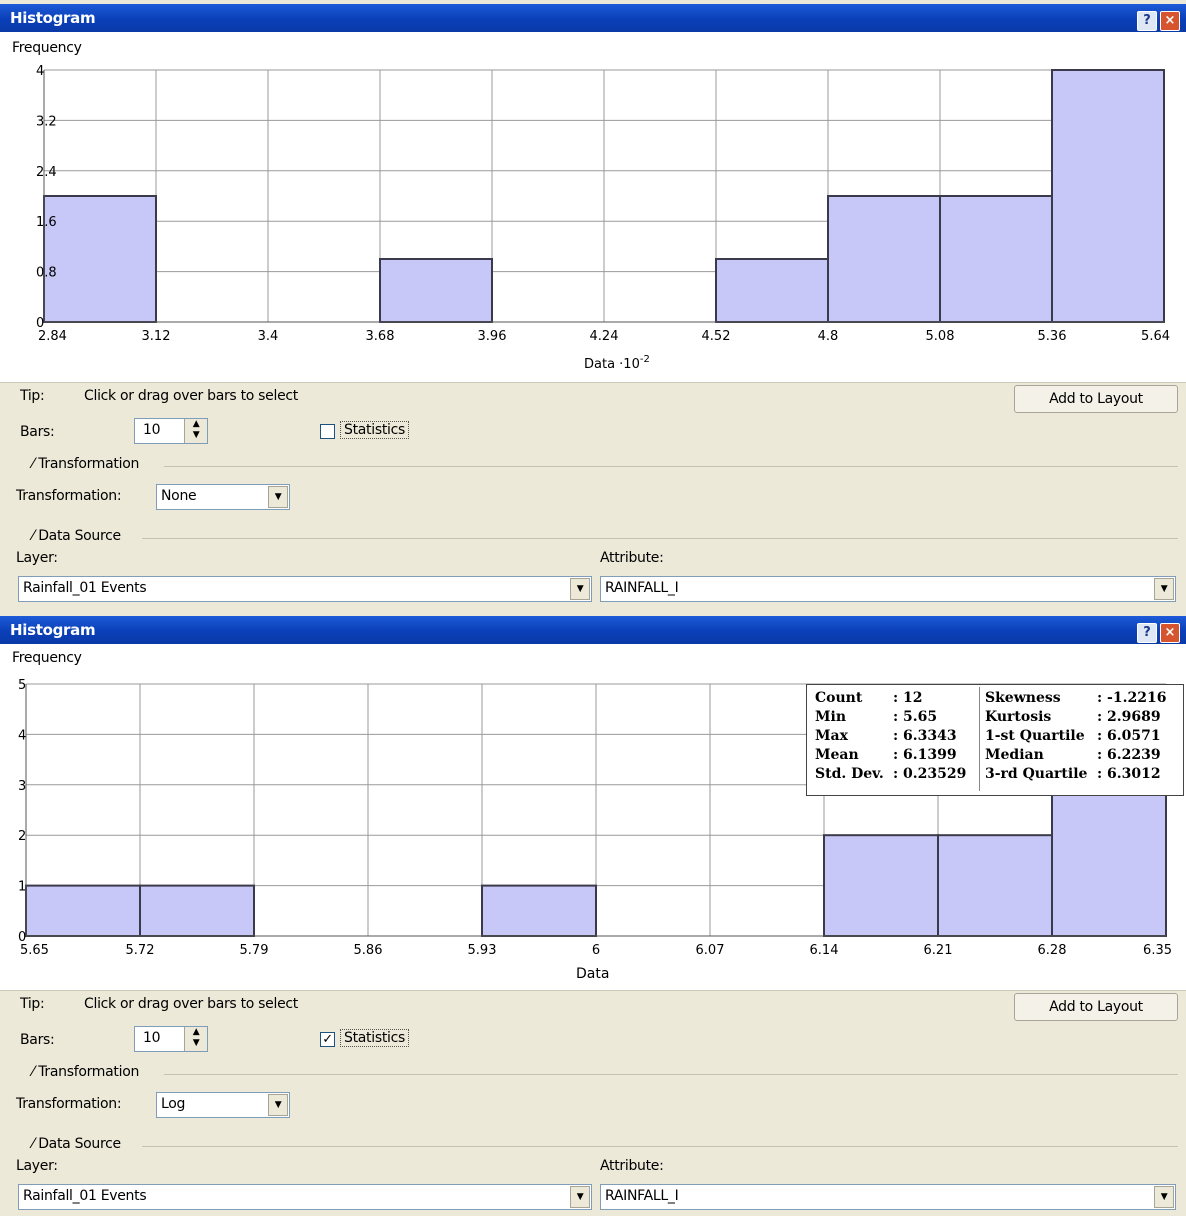 The width and height of the screenshot is (1186, 1216). Describe the element at coordinates (915, 717) in the screenshot. I see `stat-value: : 5.65` at that location.